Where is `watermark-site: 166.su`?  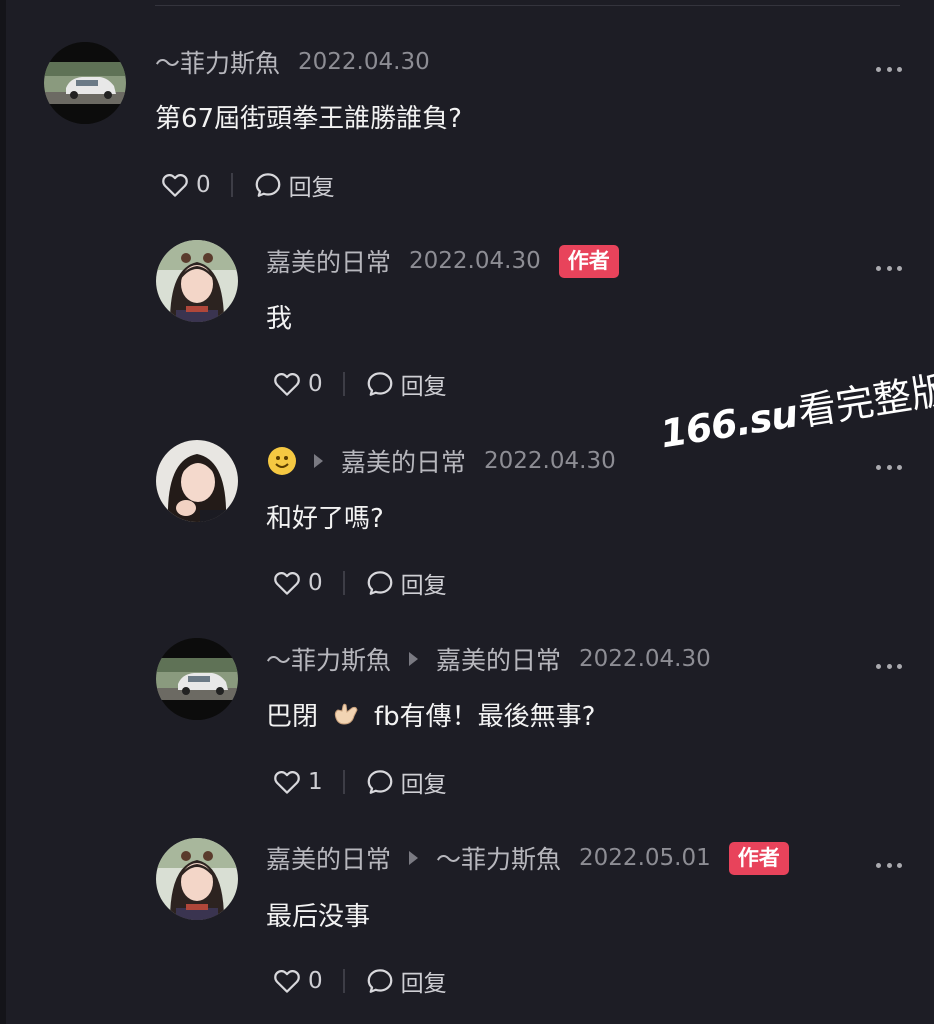 watermark-site: 166.su is located at coordinates (729, 424).